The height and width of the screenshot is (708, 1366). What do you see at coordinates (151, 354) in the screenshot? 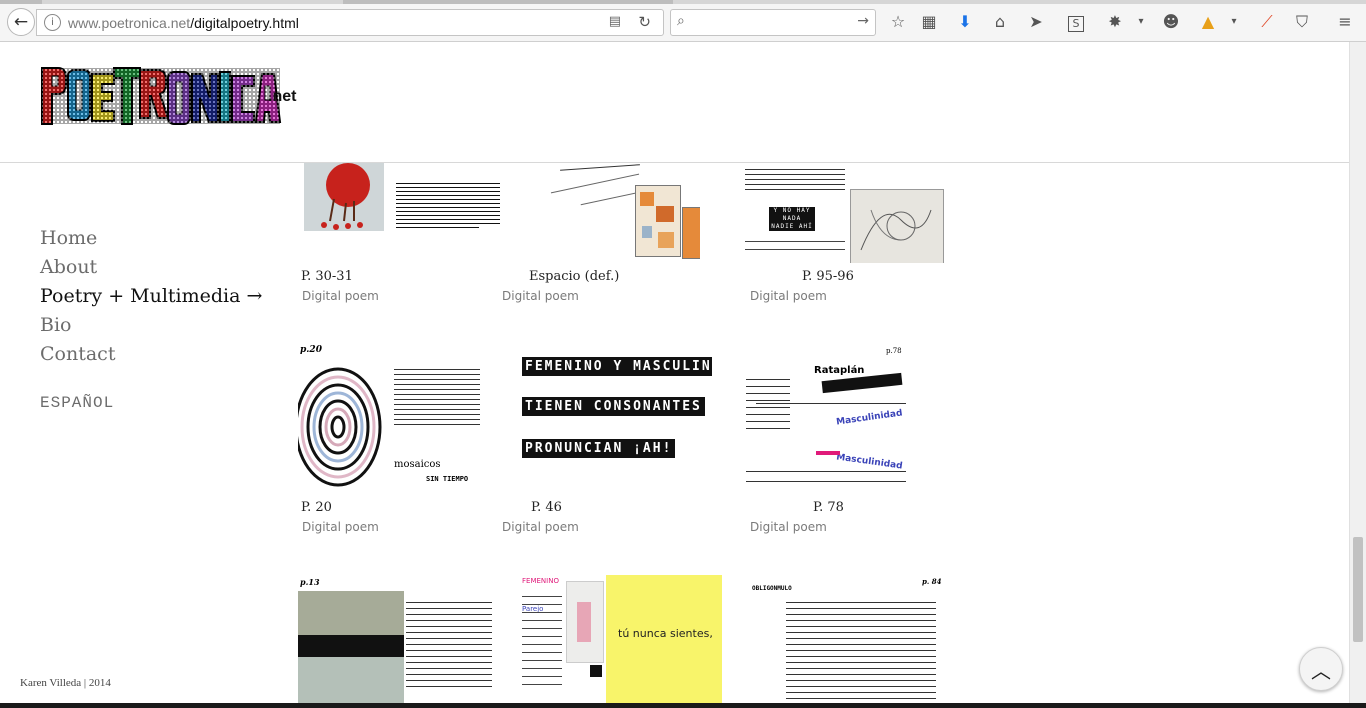
I see `nav-item-contact: Contact` at bounding box center [151, 354].